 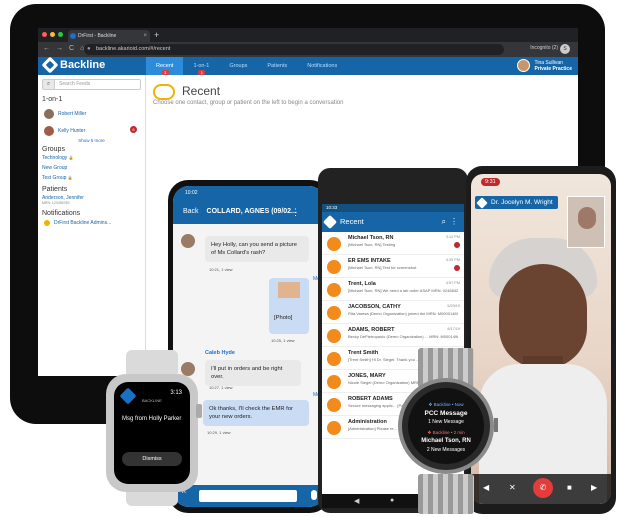 What do you see at coordinates (314, 495) in the screenshot?
I see `microphone-icon` at bounding box center [314, 495].